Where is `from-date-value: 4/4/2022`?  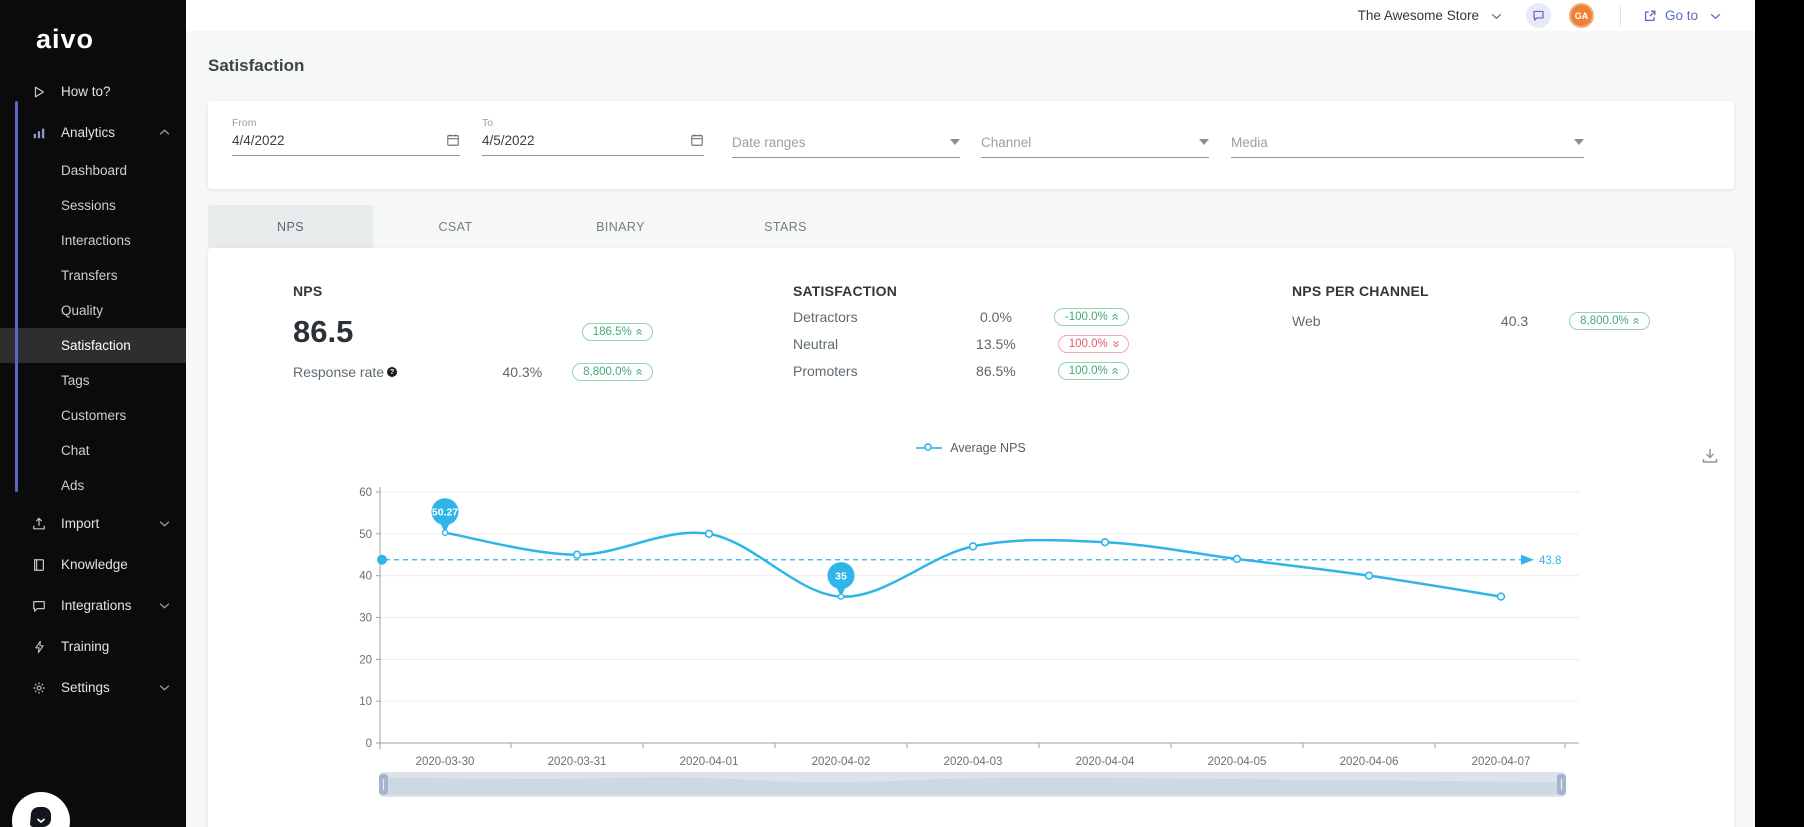 from-date-value: 4/4/2022 is located at coordinates (339, 140).